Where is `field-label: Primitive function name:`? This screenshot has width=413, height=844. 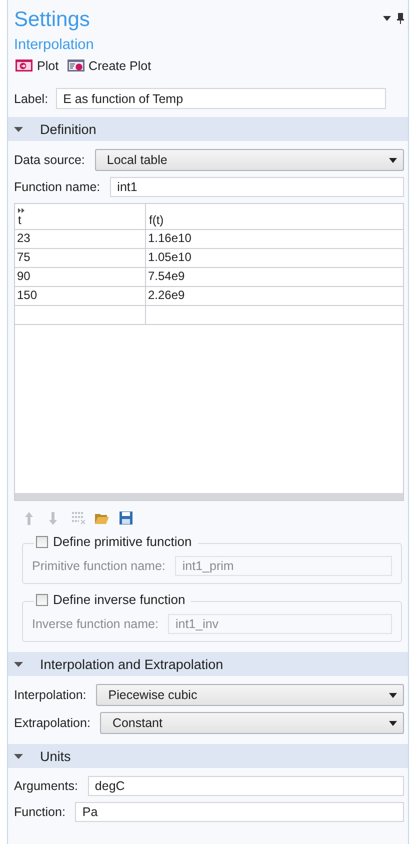
field-label: Primitive function name: is located at coordinates (99, 566).